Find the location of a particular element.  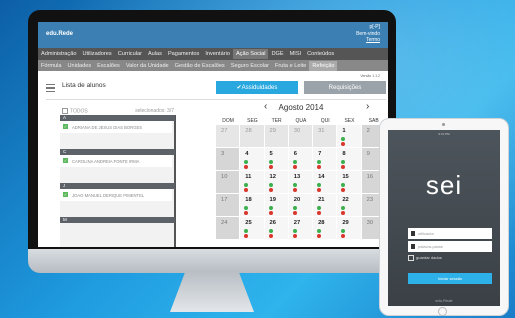

submenu-item-3: Valor da Unidade is located at coordinates (147, 66).